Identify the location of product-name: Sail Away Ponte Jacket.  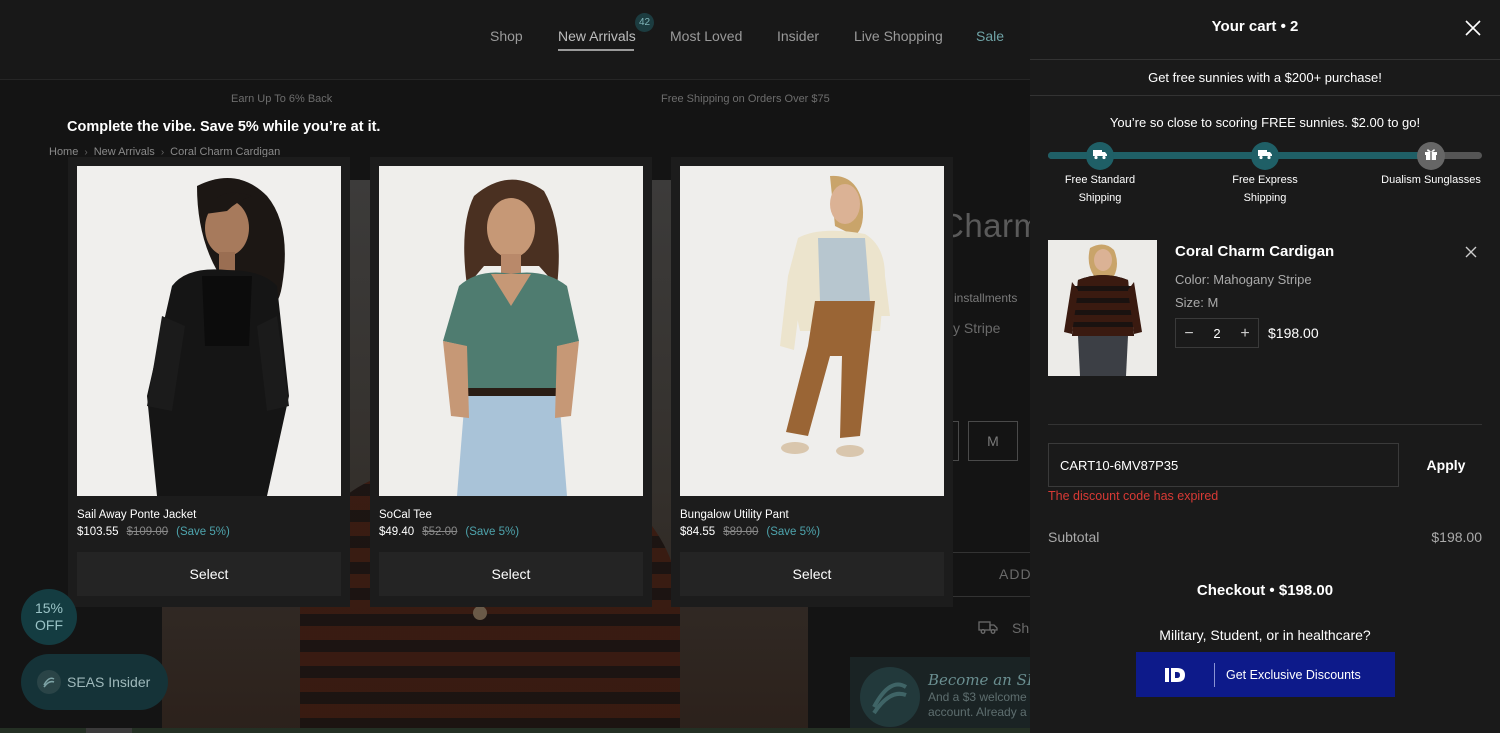
(136, 515).